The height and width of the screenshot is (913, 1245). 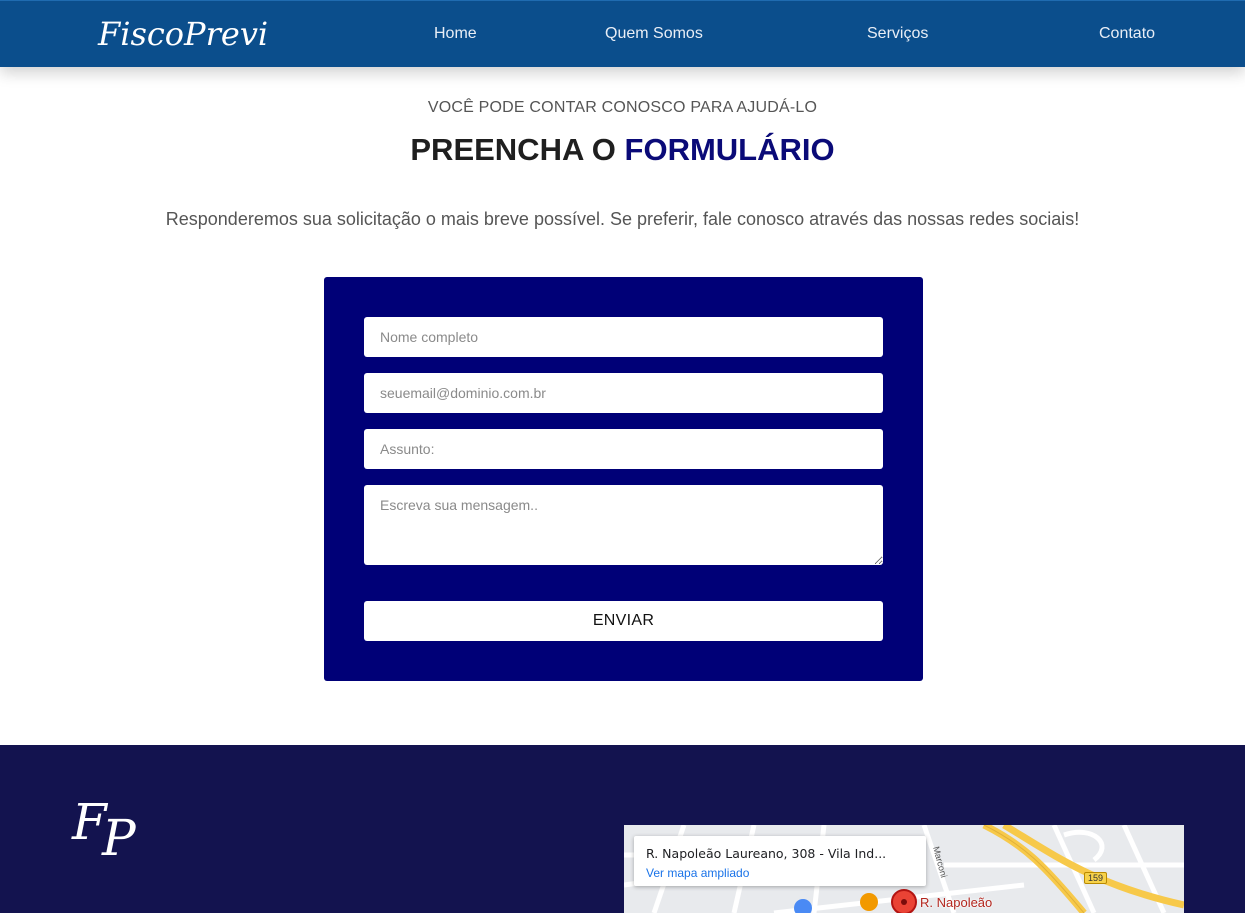 I want to click on view-larger-map-link: Ver mapa ampliado, so click(x=697, y=873).